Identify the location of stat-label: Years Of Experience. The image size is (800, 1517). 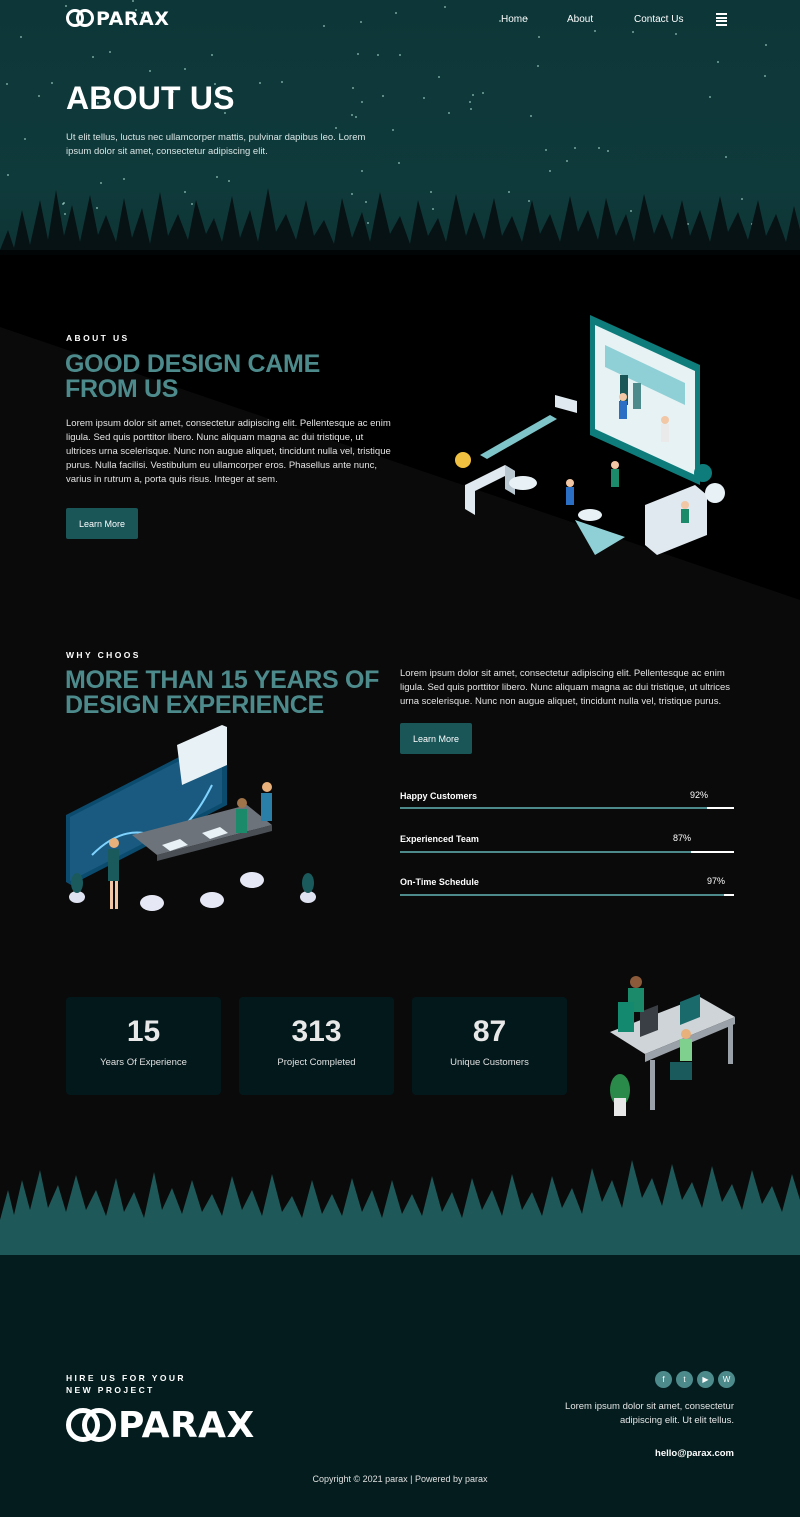
(143, 1062).